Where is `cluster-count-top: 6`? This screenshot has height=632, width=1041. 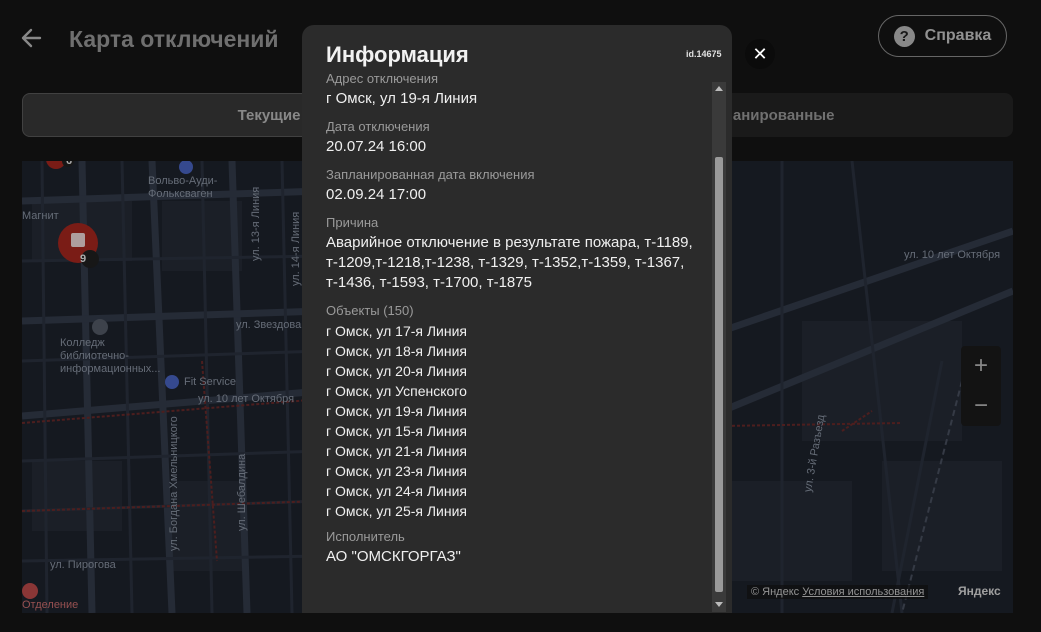 cluster-count-top: 6 is located at coordinates (69, 164).